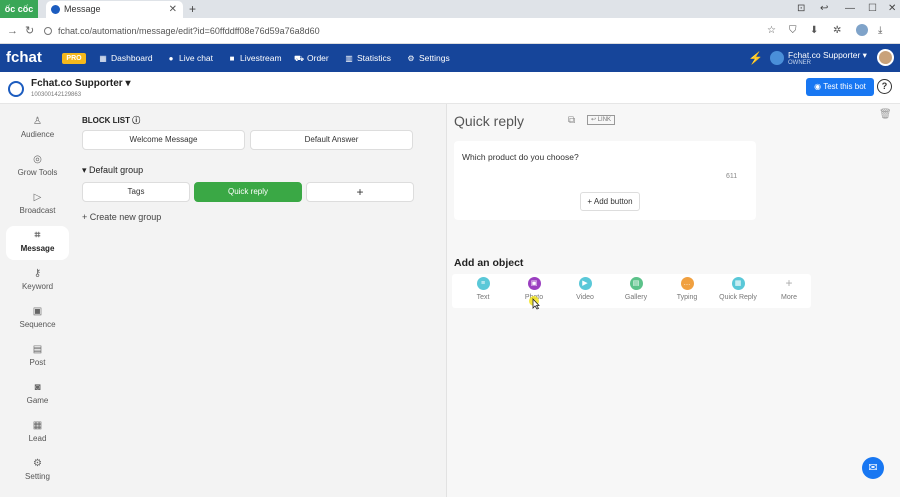 This screenshot has width=900, height=497. I want to click on sidebar-item-label: Setting, so click(37, 476).